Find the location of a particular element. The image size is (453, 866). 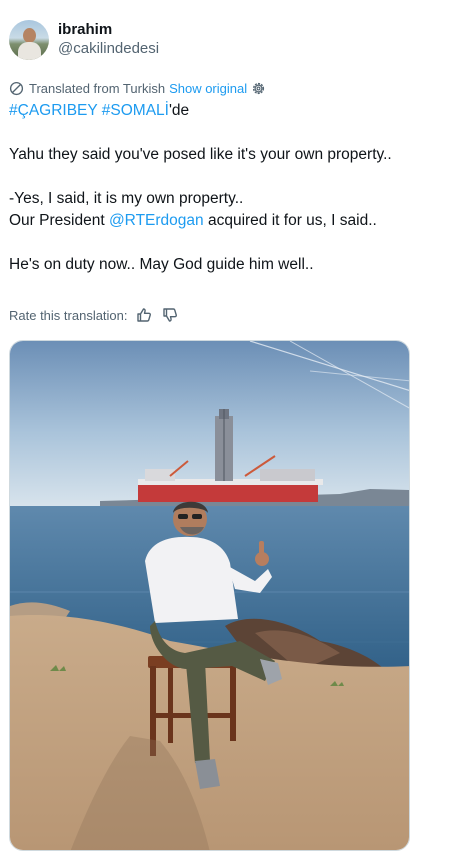

translation-notice: Translated from Turkish Show original is located at coordinates (137, 88).